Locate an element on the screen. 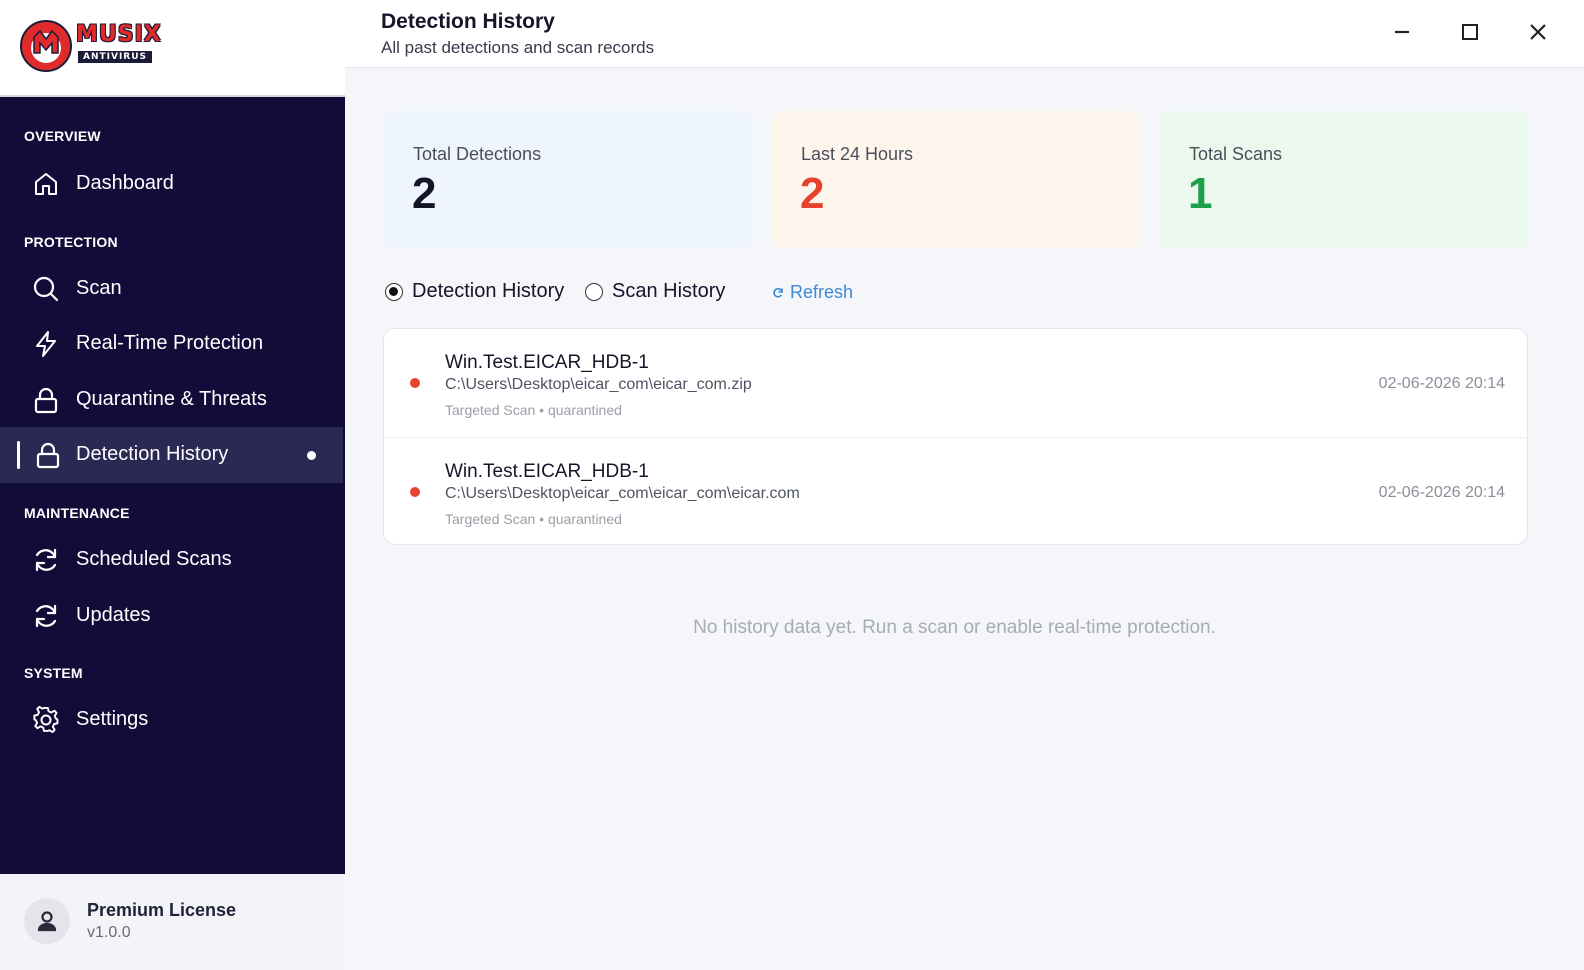 The height and width of the screenshot is (970, 1584). lightning-icon is located at coordinates (46, 344).